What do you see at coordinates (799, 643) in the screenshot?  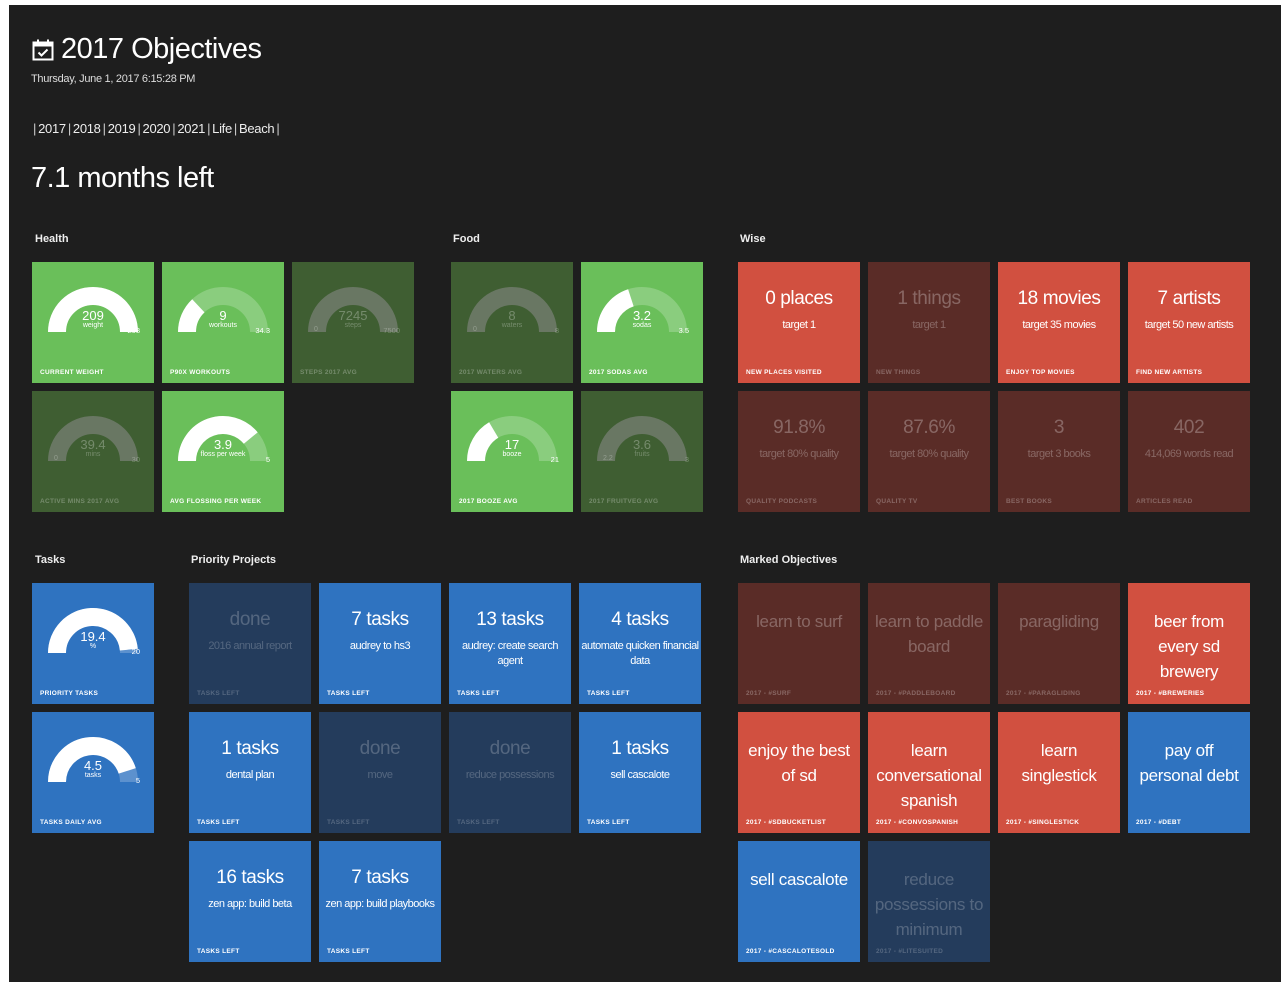 I see `marked-objective-tile: learn to surf 2017 - #SURF` at bounding box center [799, 643].